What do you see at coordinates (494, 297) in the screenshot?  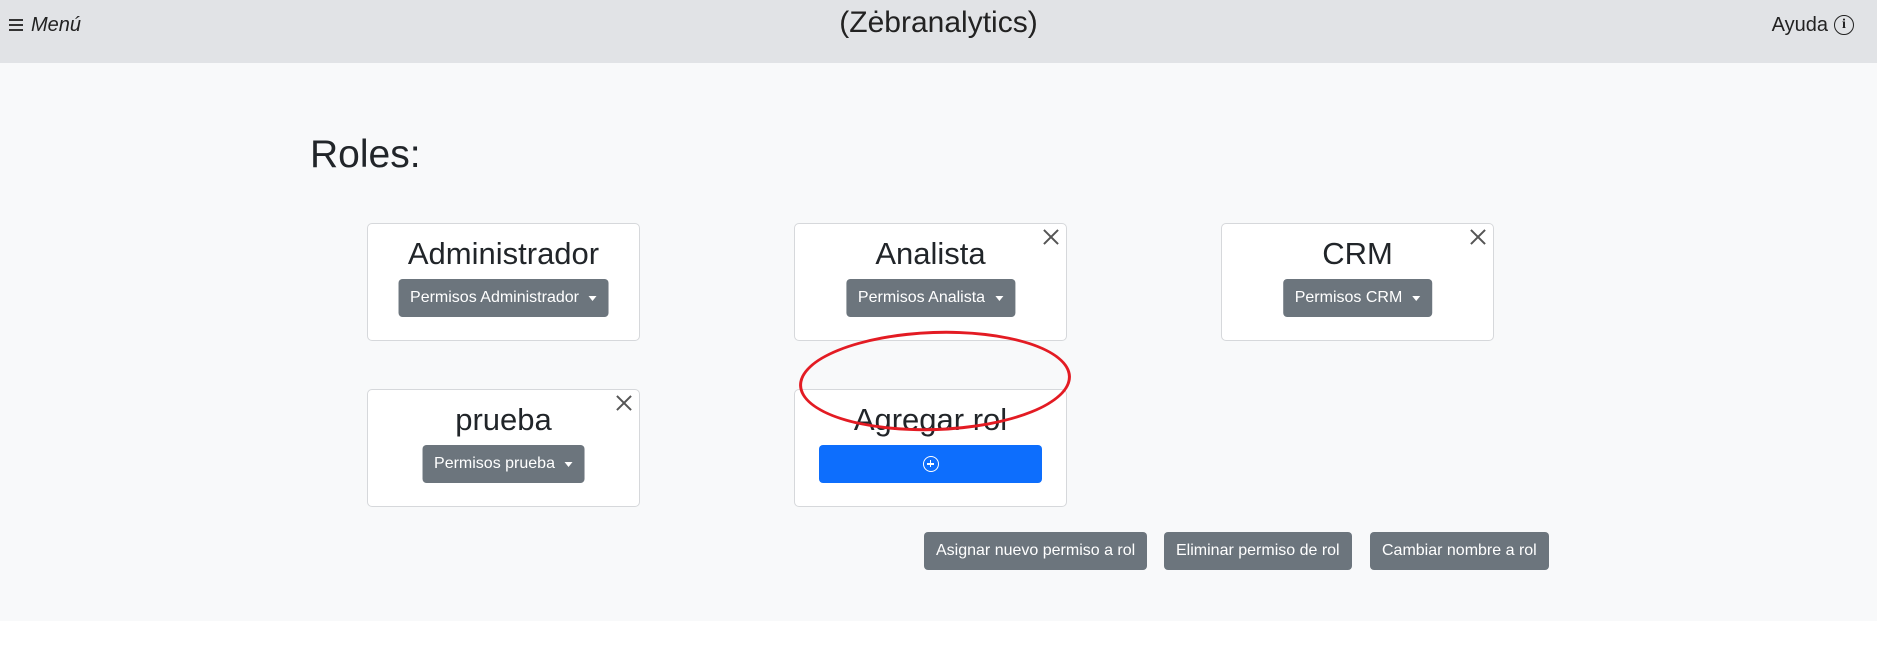 I see `permissions-dropdown-label: Permisos Administrador` at bounding box center [494, 297].